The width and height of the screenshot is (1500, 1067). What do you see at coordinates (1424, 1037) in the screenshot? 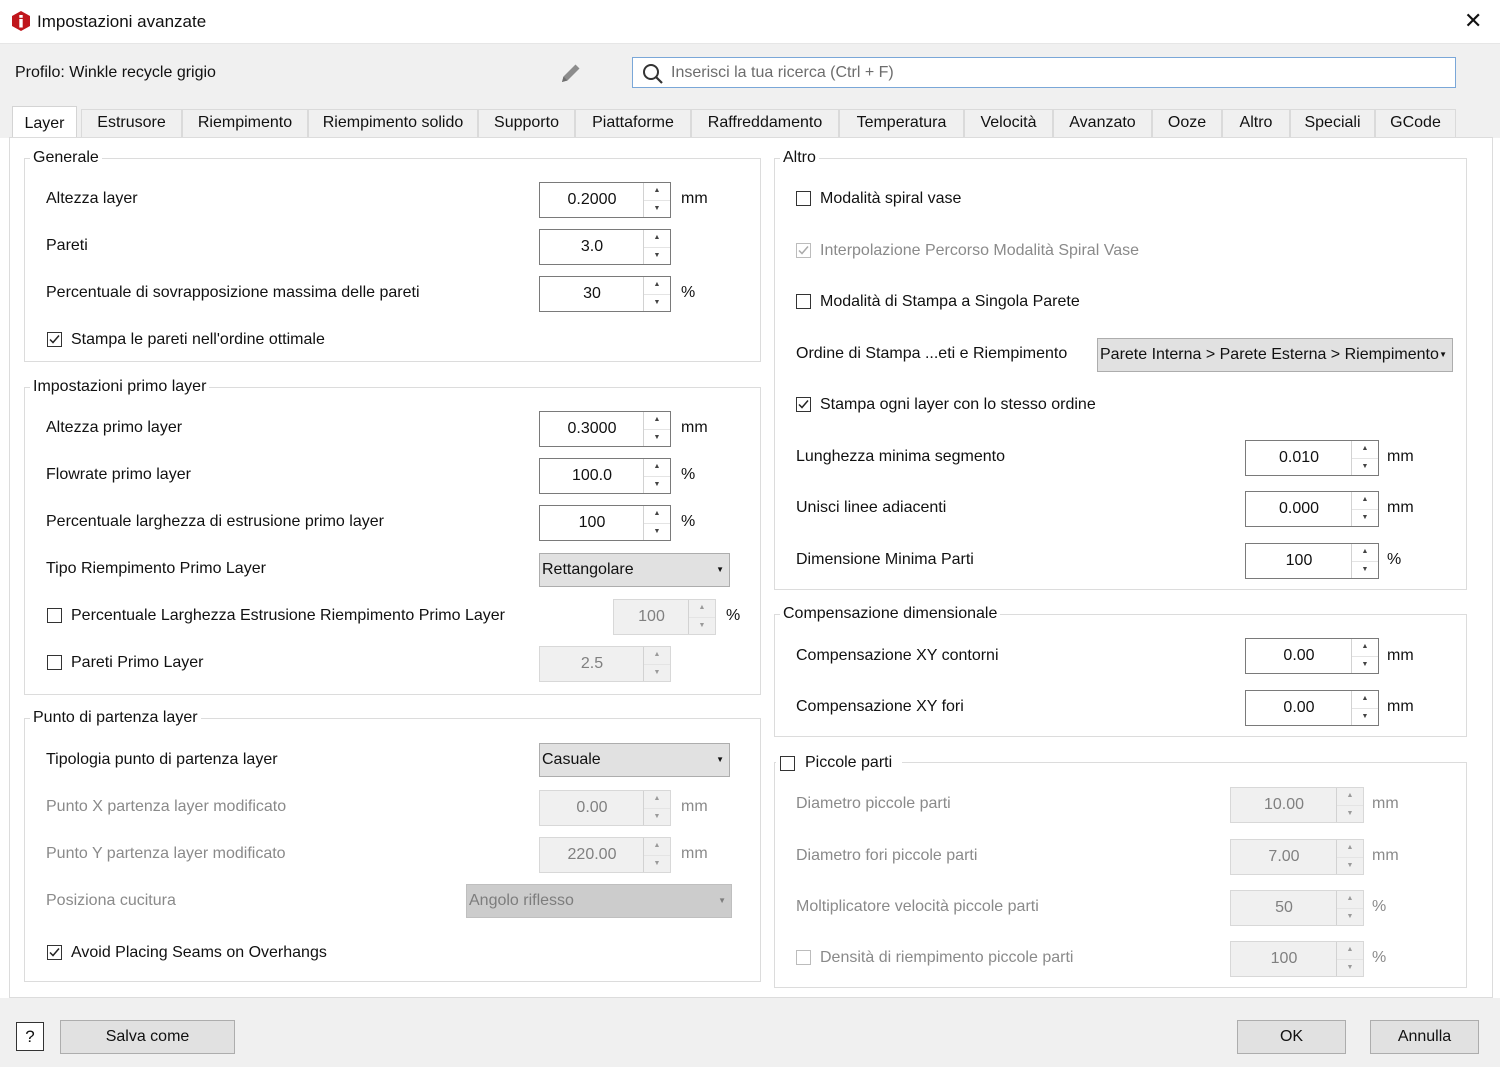
I see `cancel-button: Annulla` at bounding box center [1424, 1037].